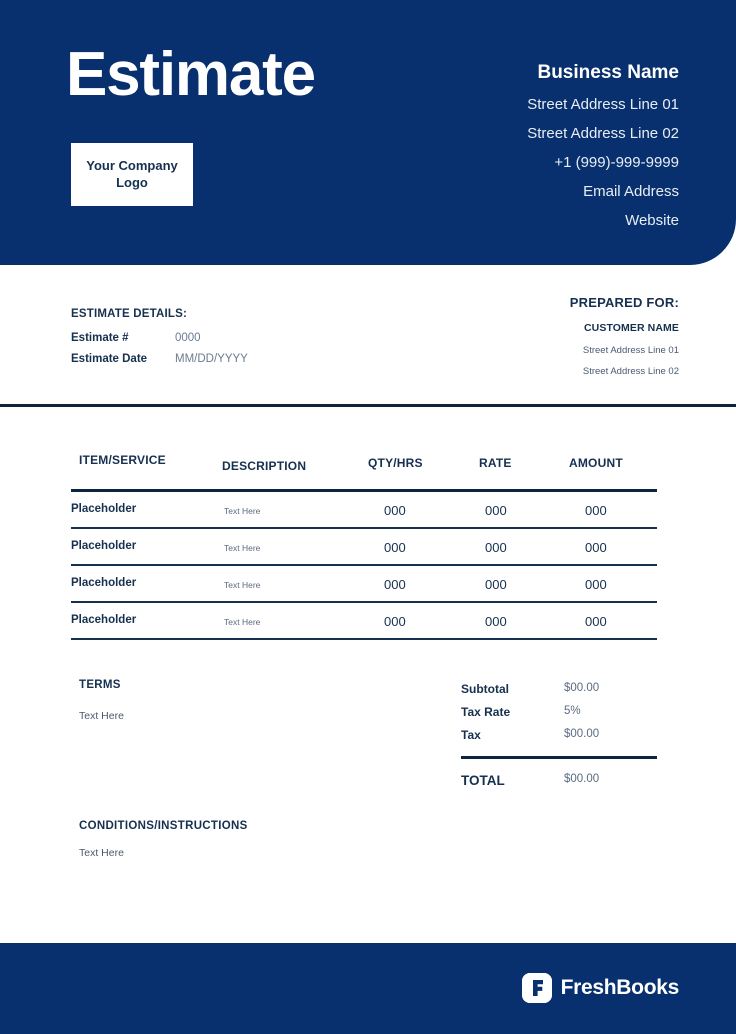  I want to click on company-logo-label: Your Company Logo, so click(132, 174).